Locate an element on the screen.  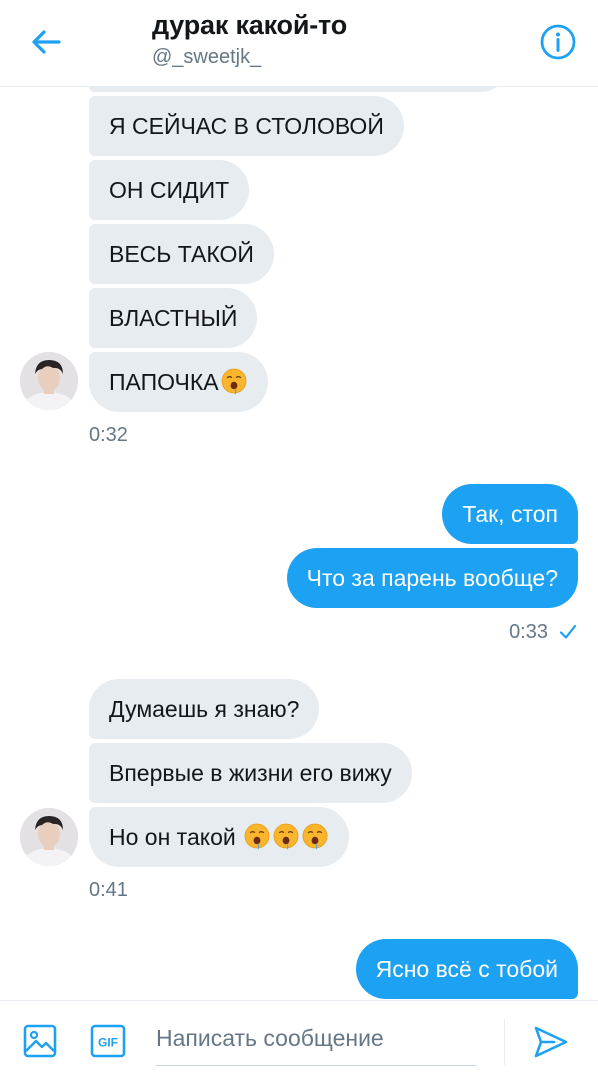
incoming-message: Я СЕЙЧАС В СТОЛОВОЙ is located at coordinates (246, 126).